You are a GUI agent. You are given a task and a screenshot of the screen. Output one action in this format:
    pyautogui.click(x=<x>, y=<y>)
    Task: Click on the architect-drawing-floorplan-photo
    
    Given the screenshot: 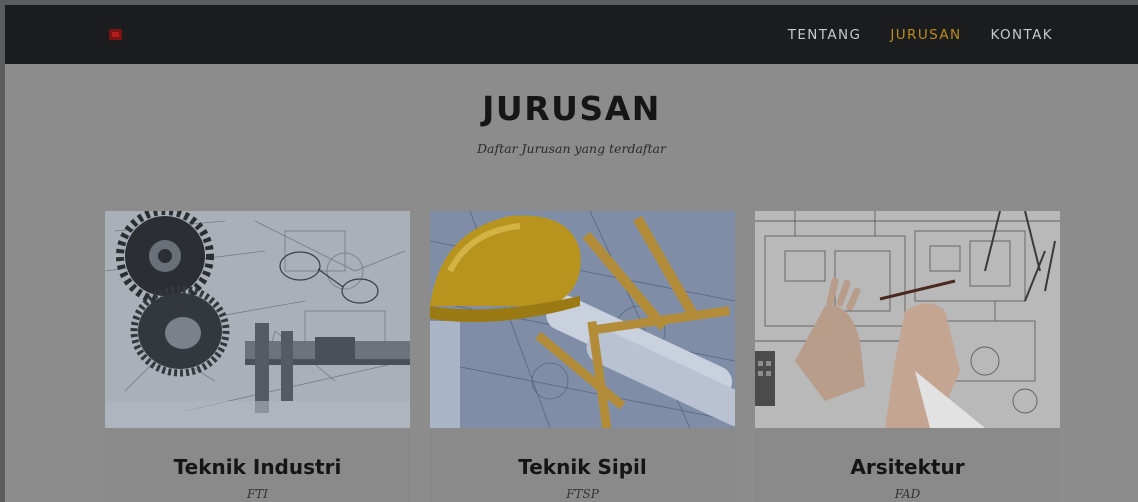 What is the action you would take?
    pyautogui.click(x=907, y=319)
    